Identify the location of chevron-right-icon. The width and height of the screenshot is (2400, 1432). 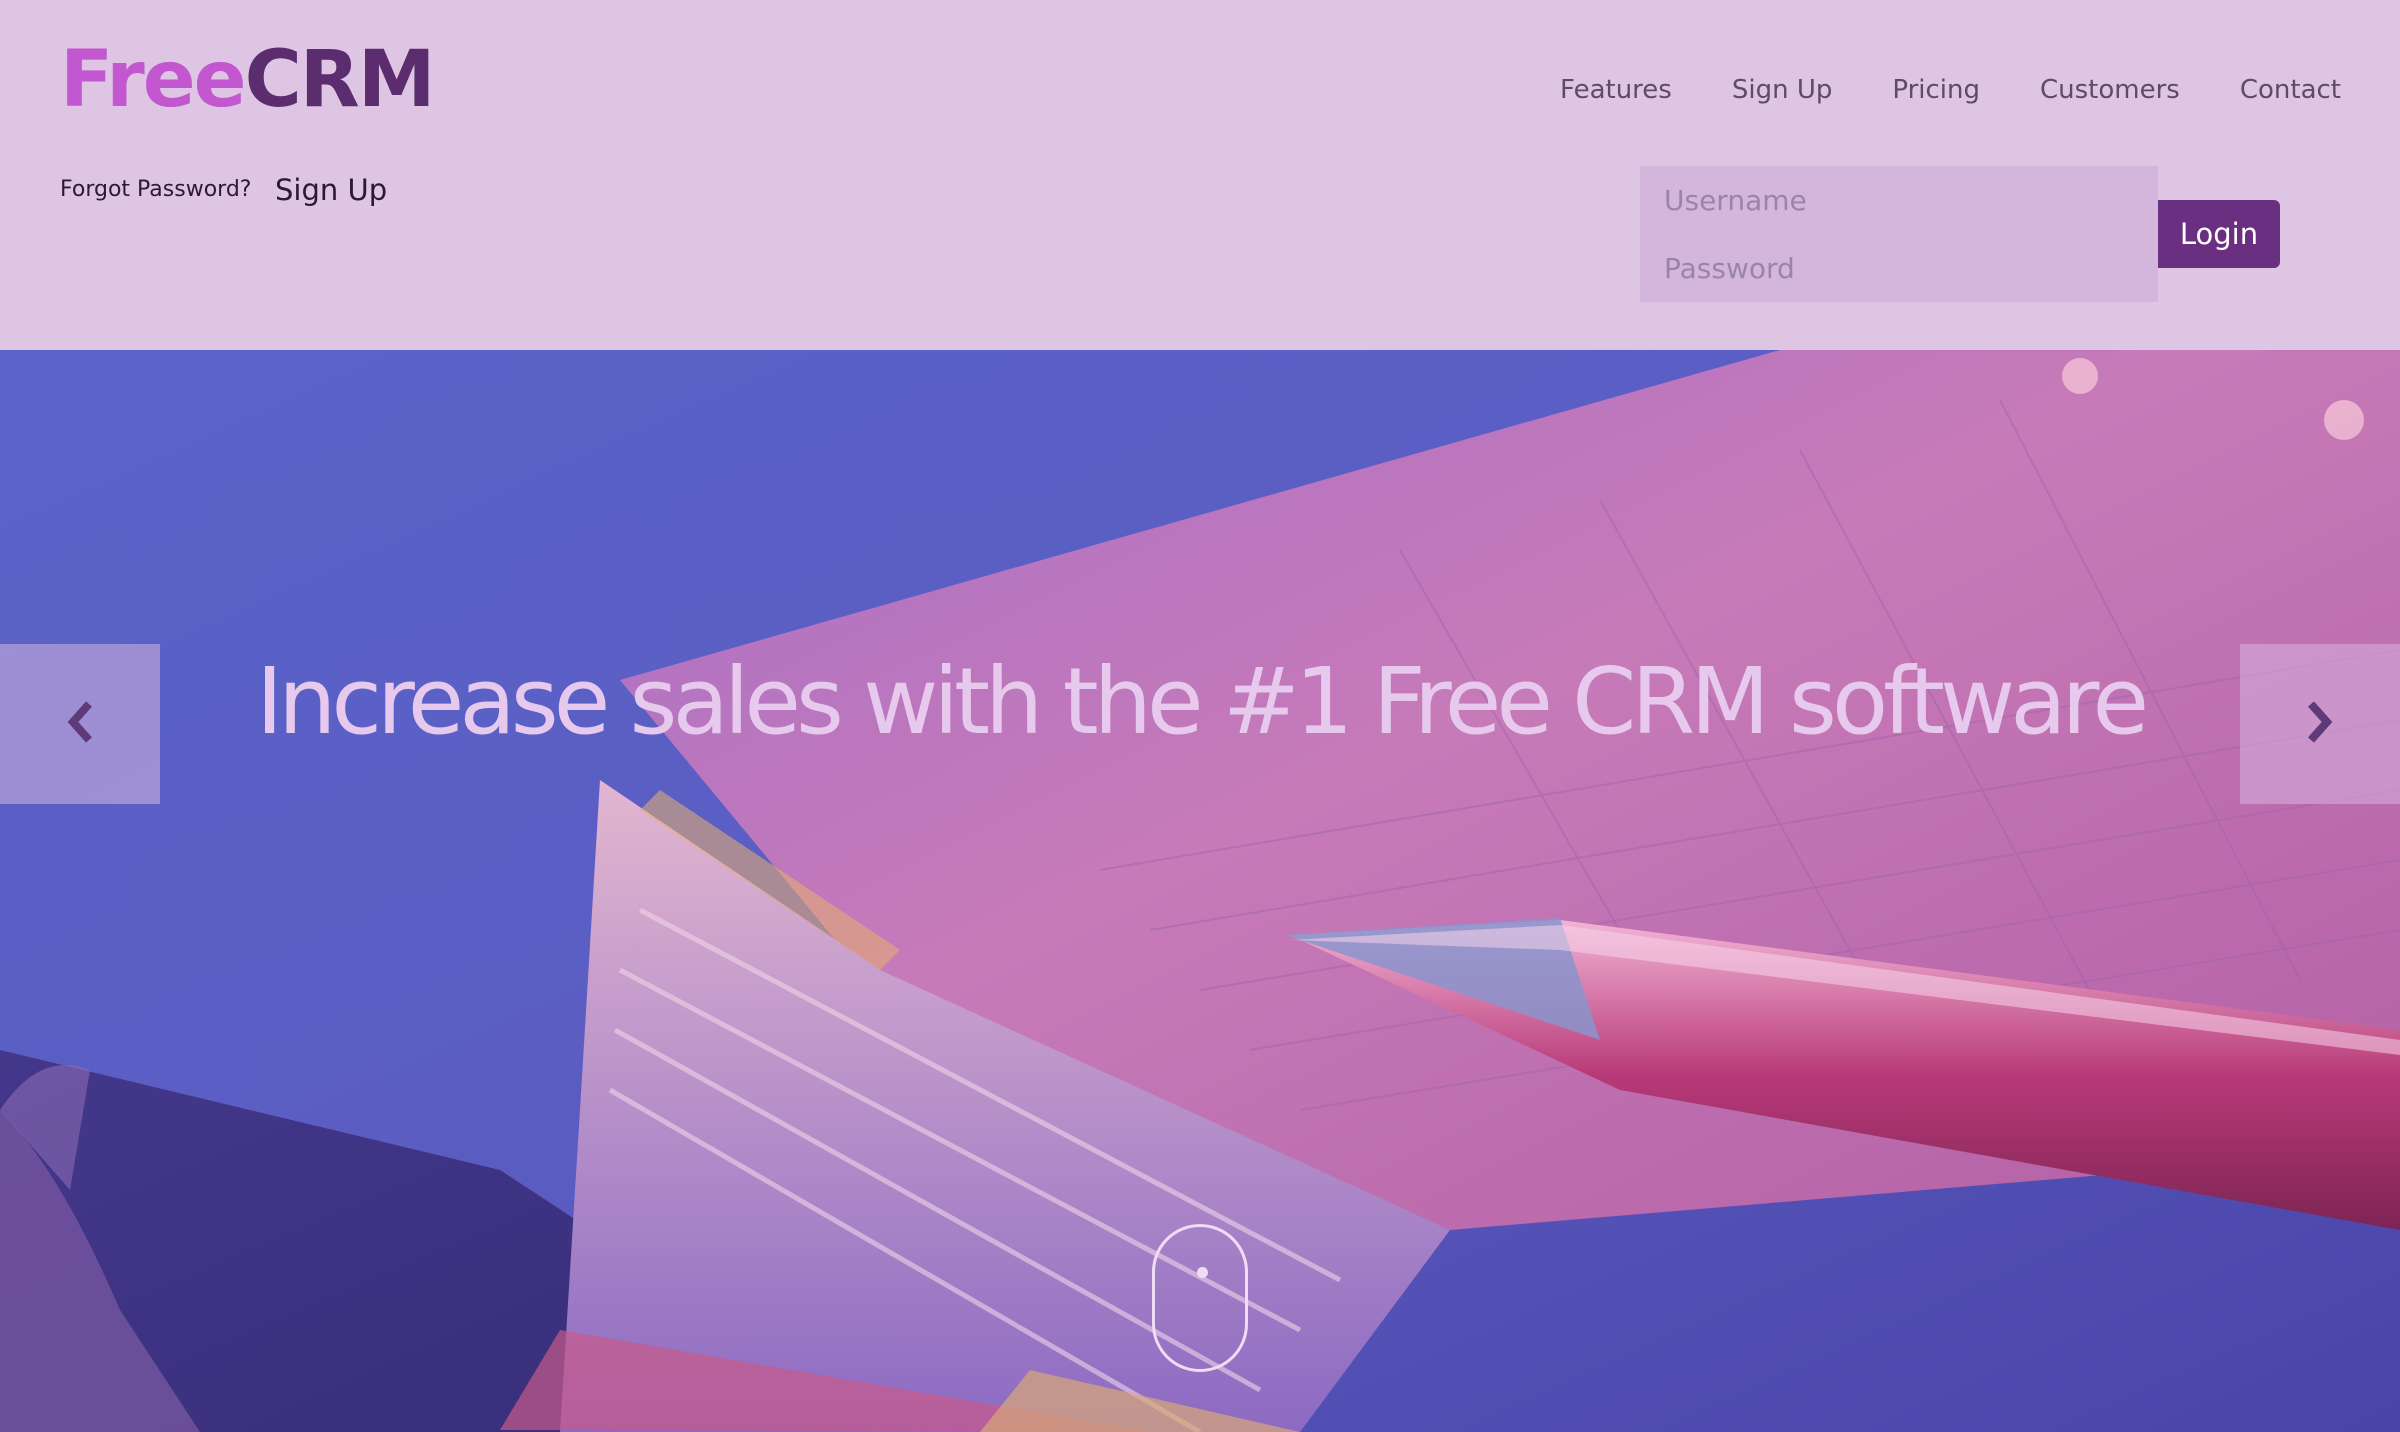
(2320, 724).